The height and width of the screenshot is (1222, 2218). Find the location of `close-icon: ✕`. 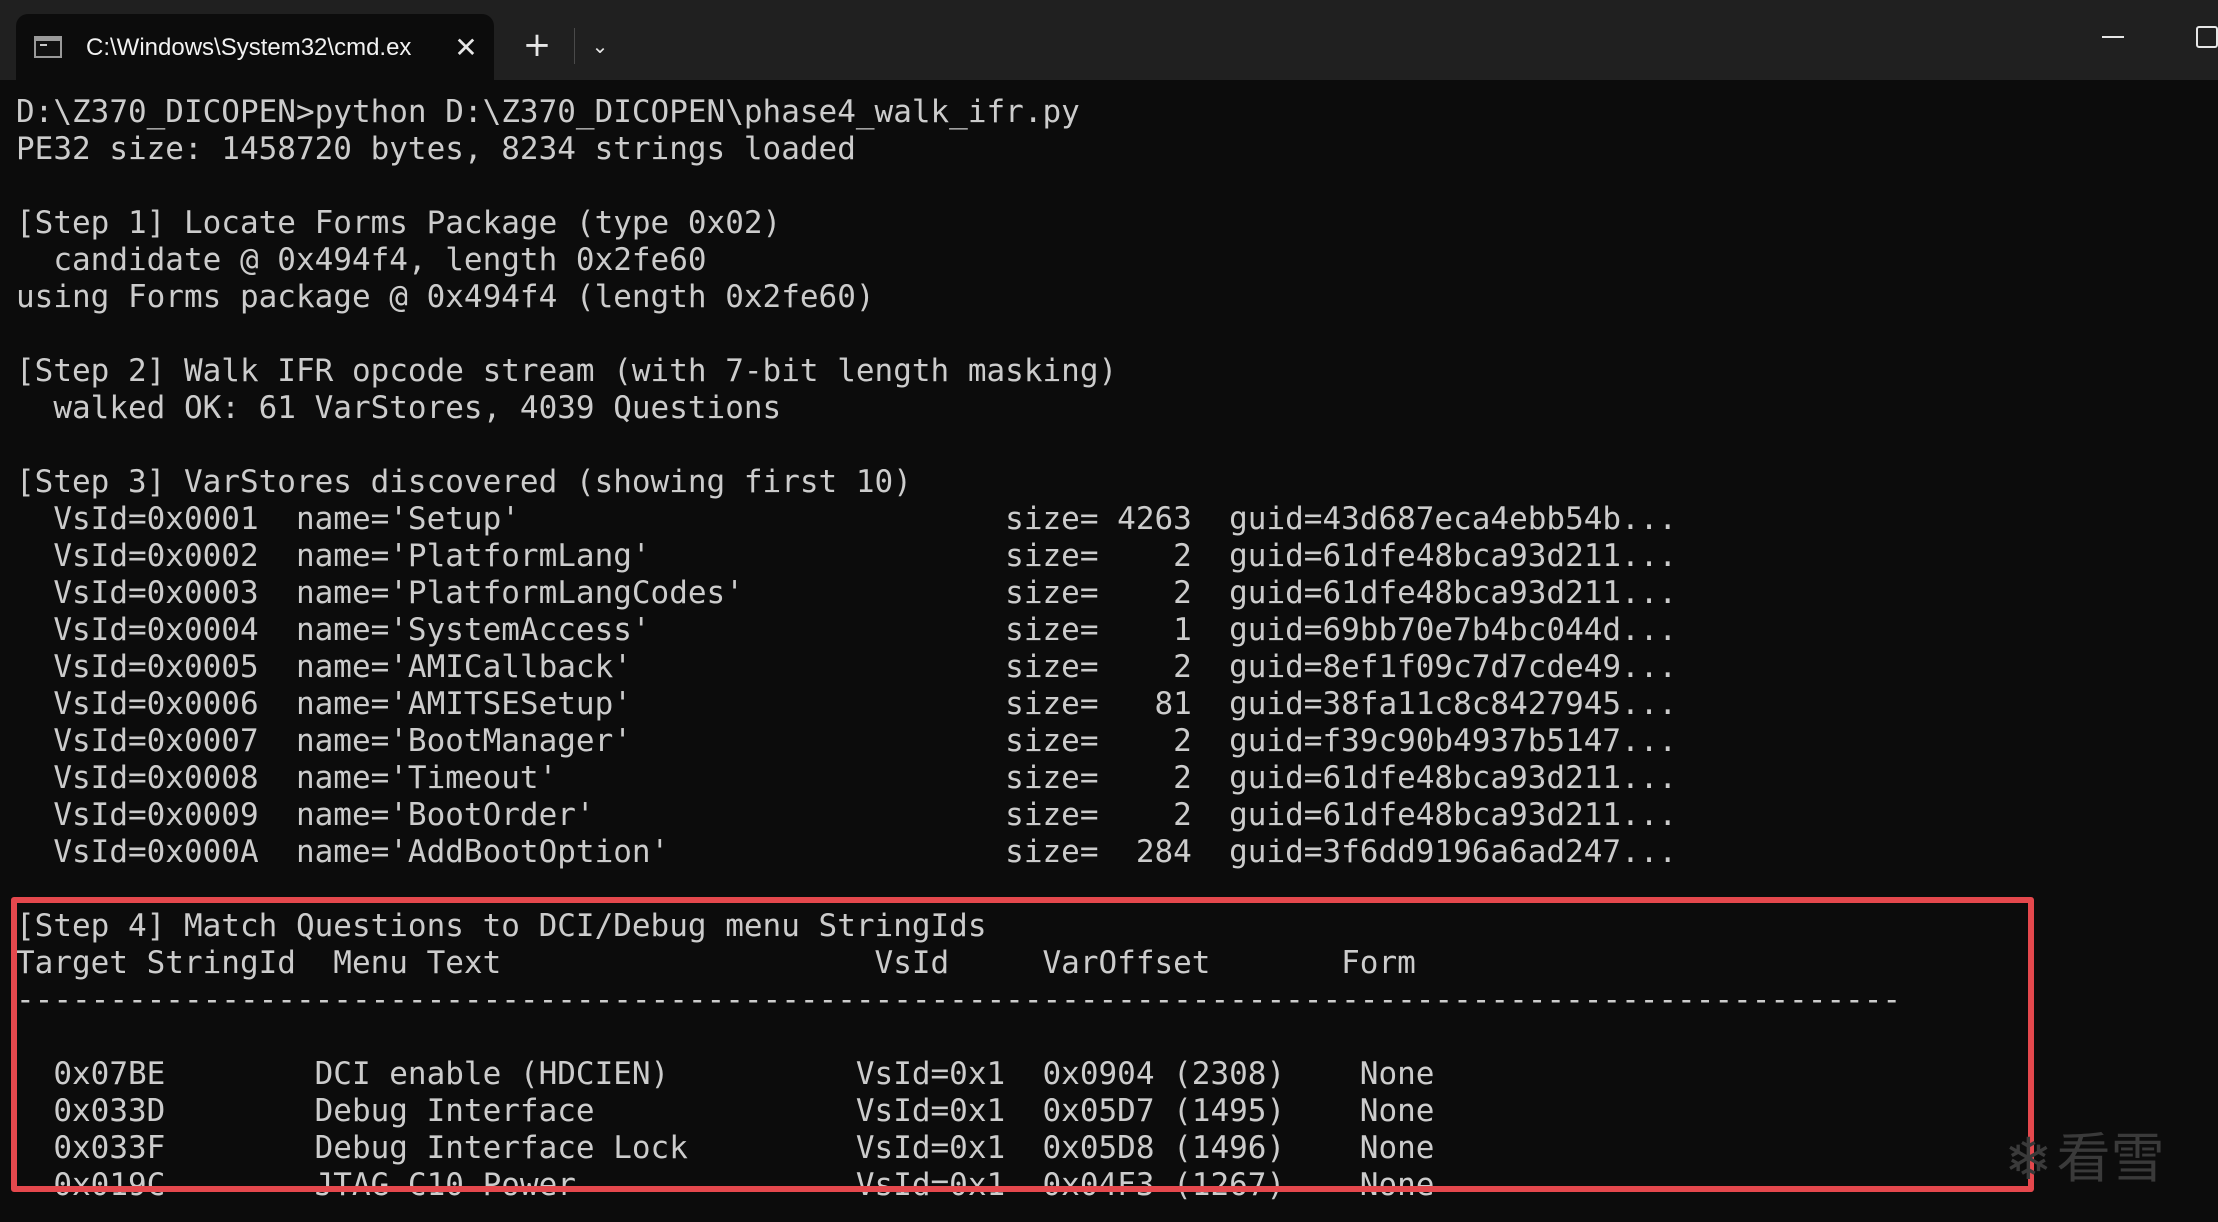

close-icon: ✕ is located at coordinates (466, 48).